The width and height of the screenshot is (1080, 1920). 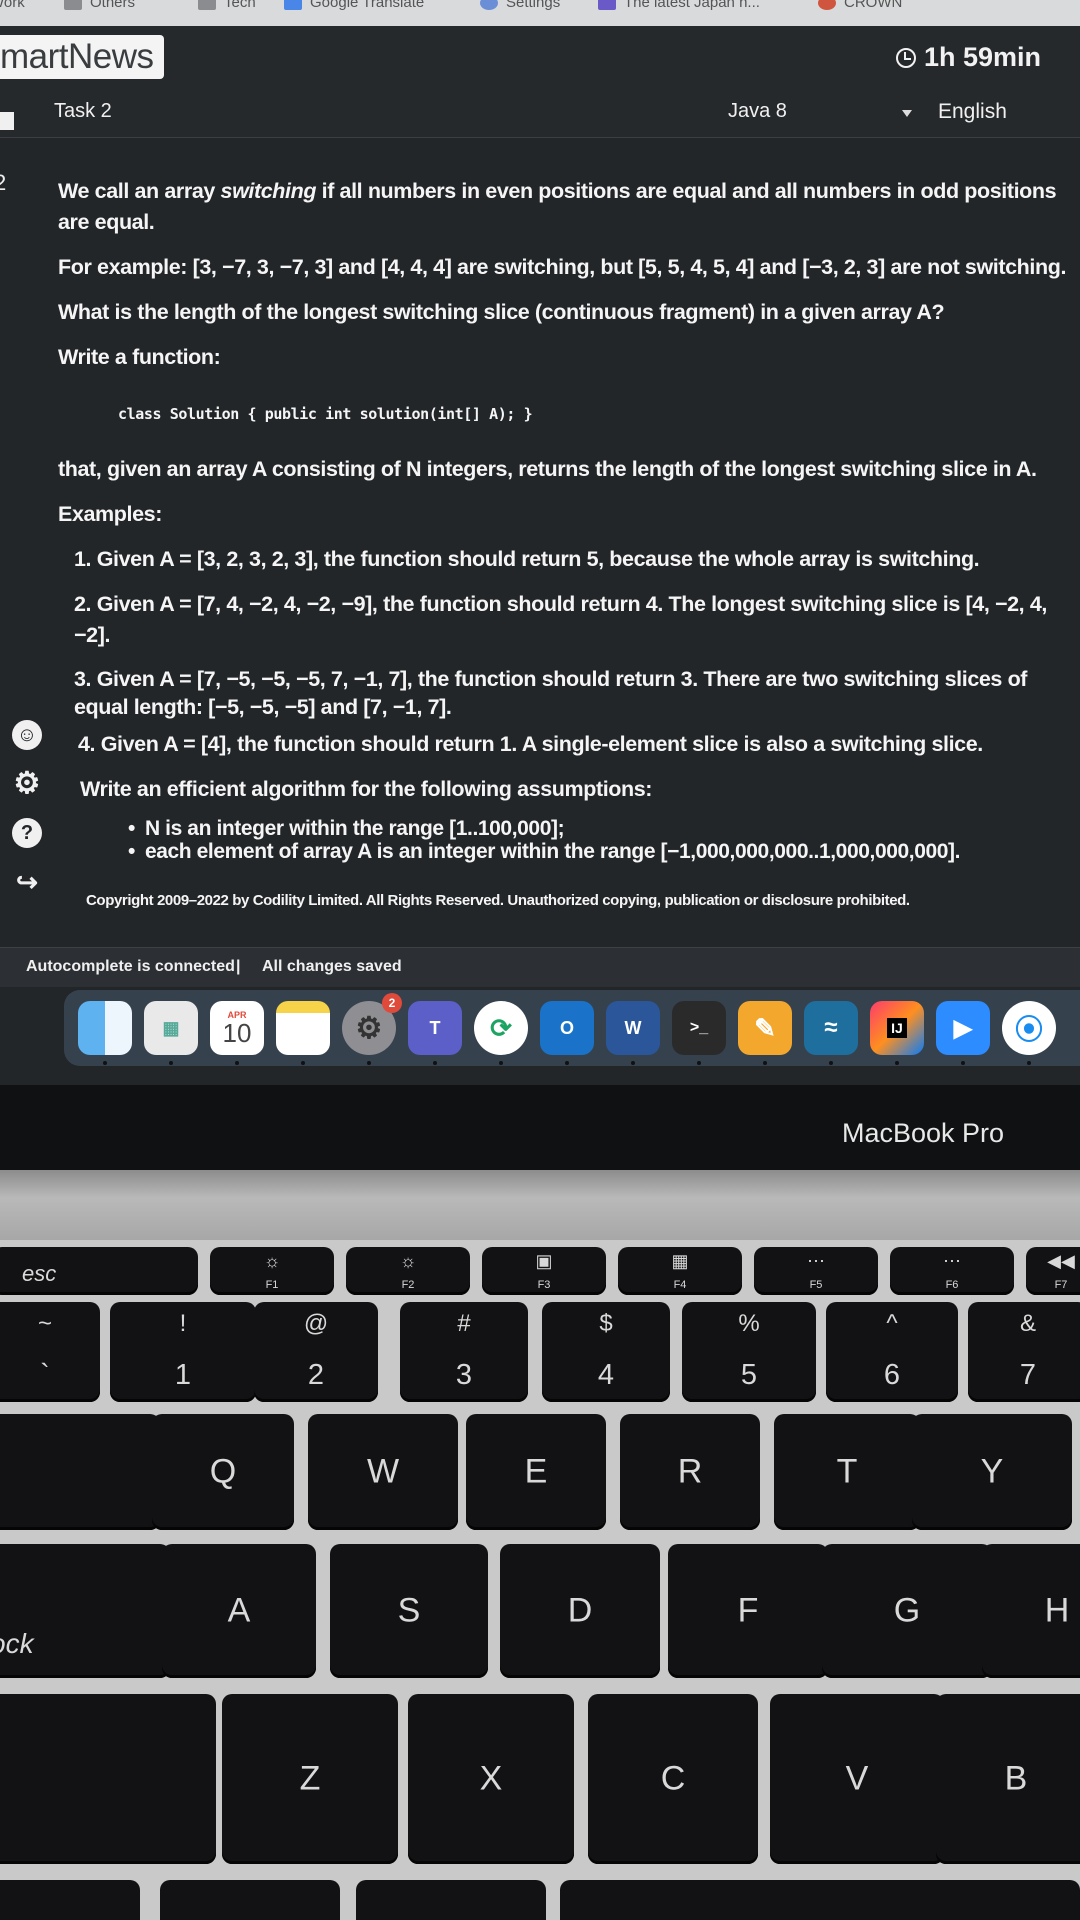 I want to click on language-select: Java 8, so click(x=757, y=111).